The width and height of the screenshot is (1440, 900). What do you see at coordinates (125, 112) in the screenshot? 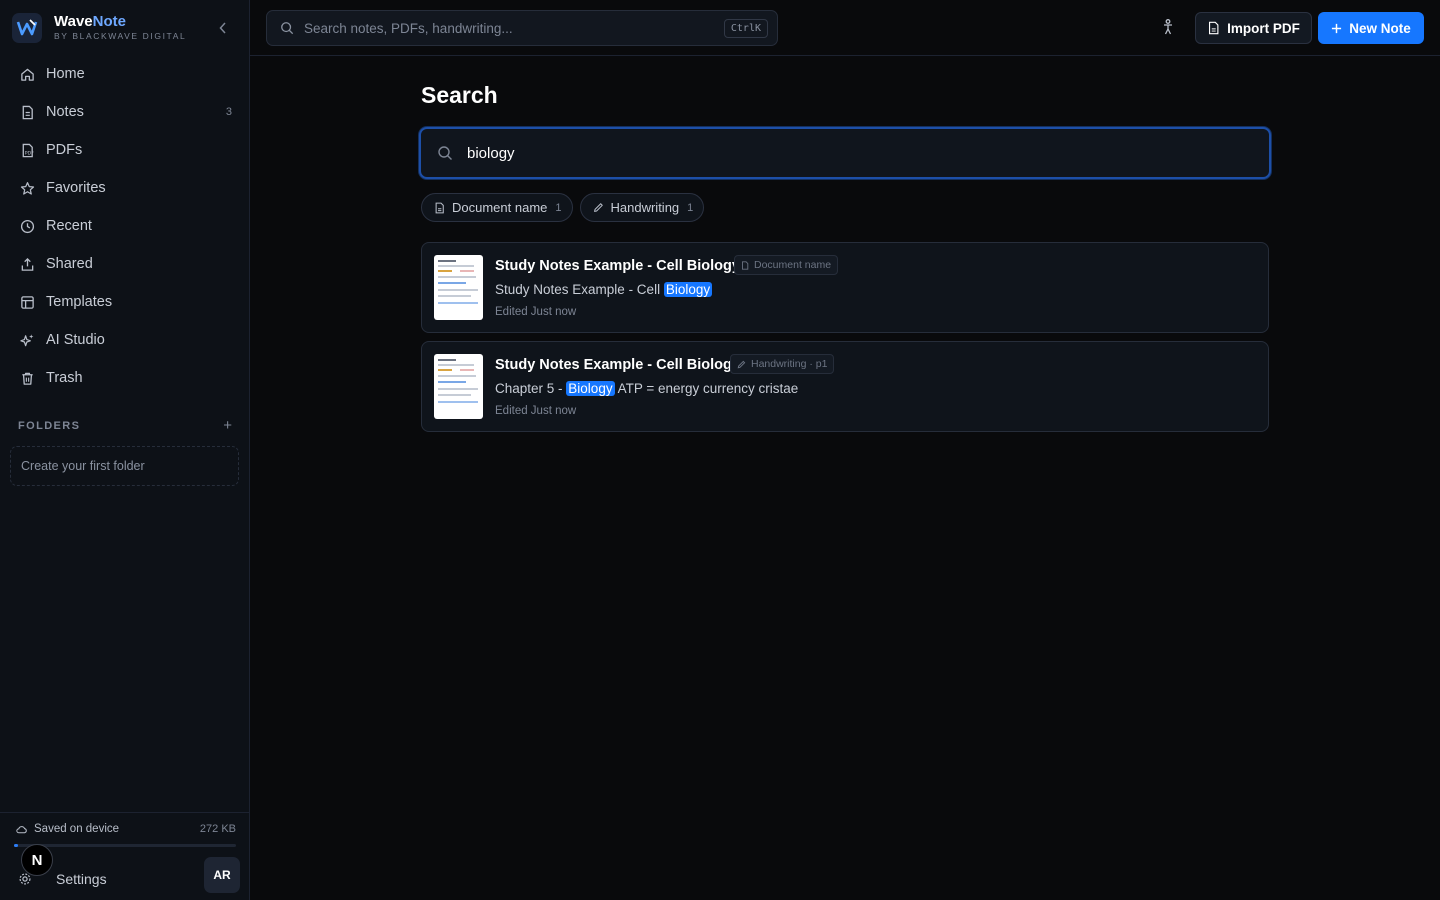
I see `sidebar-item-notes: Notes 3` at bounding box center [125, 112].